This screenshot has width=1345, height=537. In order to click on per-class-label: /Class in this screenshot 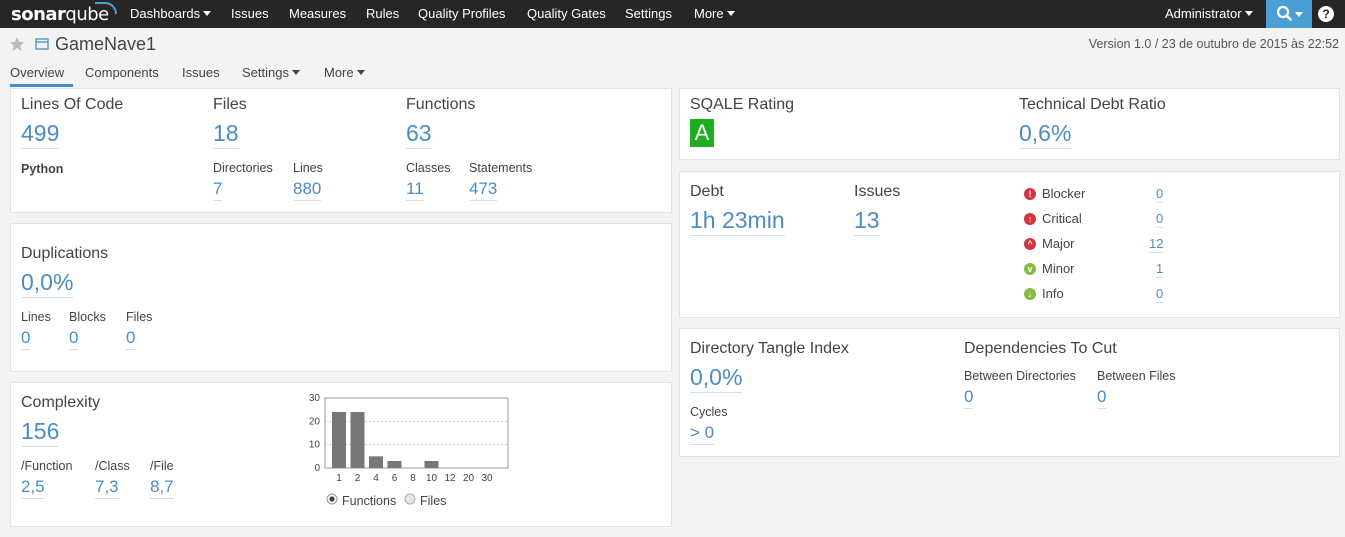, I will do `click(112, 466)`.